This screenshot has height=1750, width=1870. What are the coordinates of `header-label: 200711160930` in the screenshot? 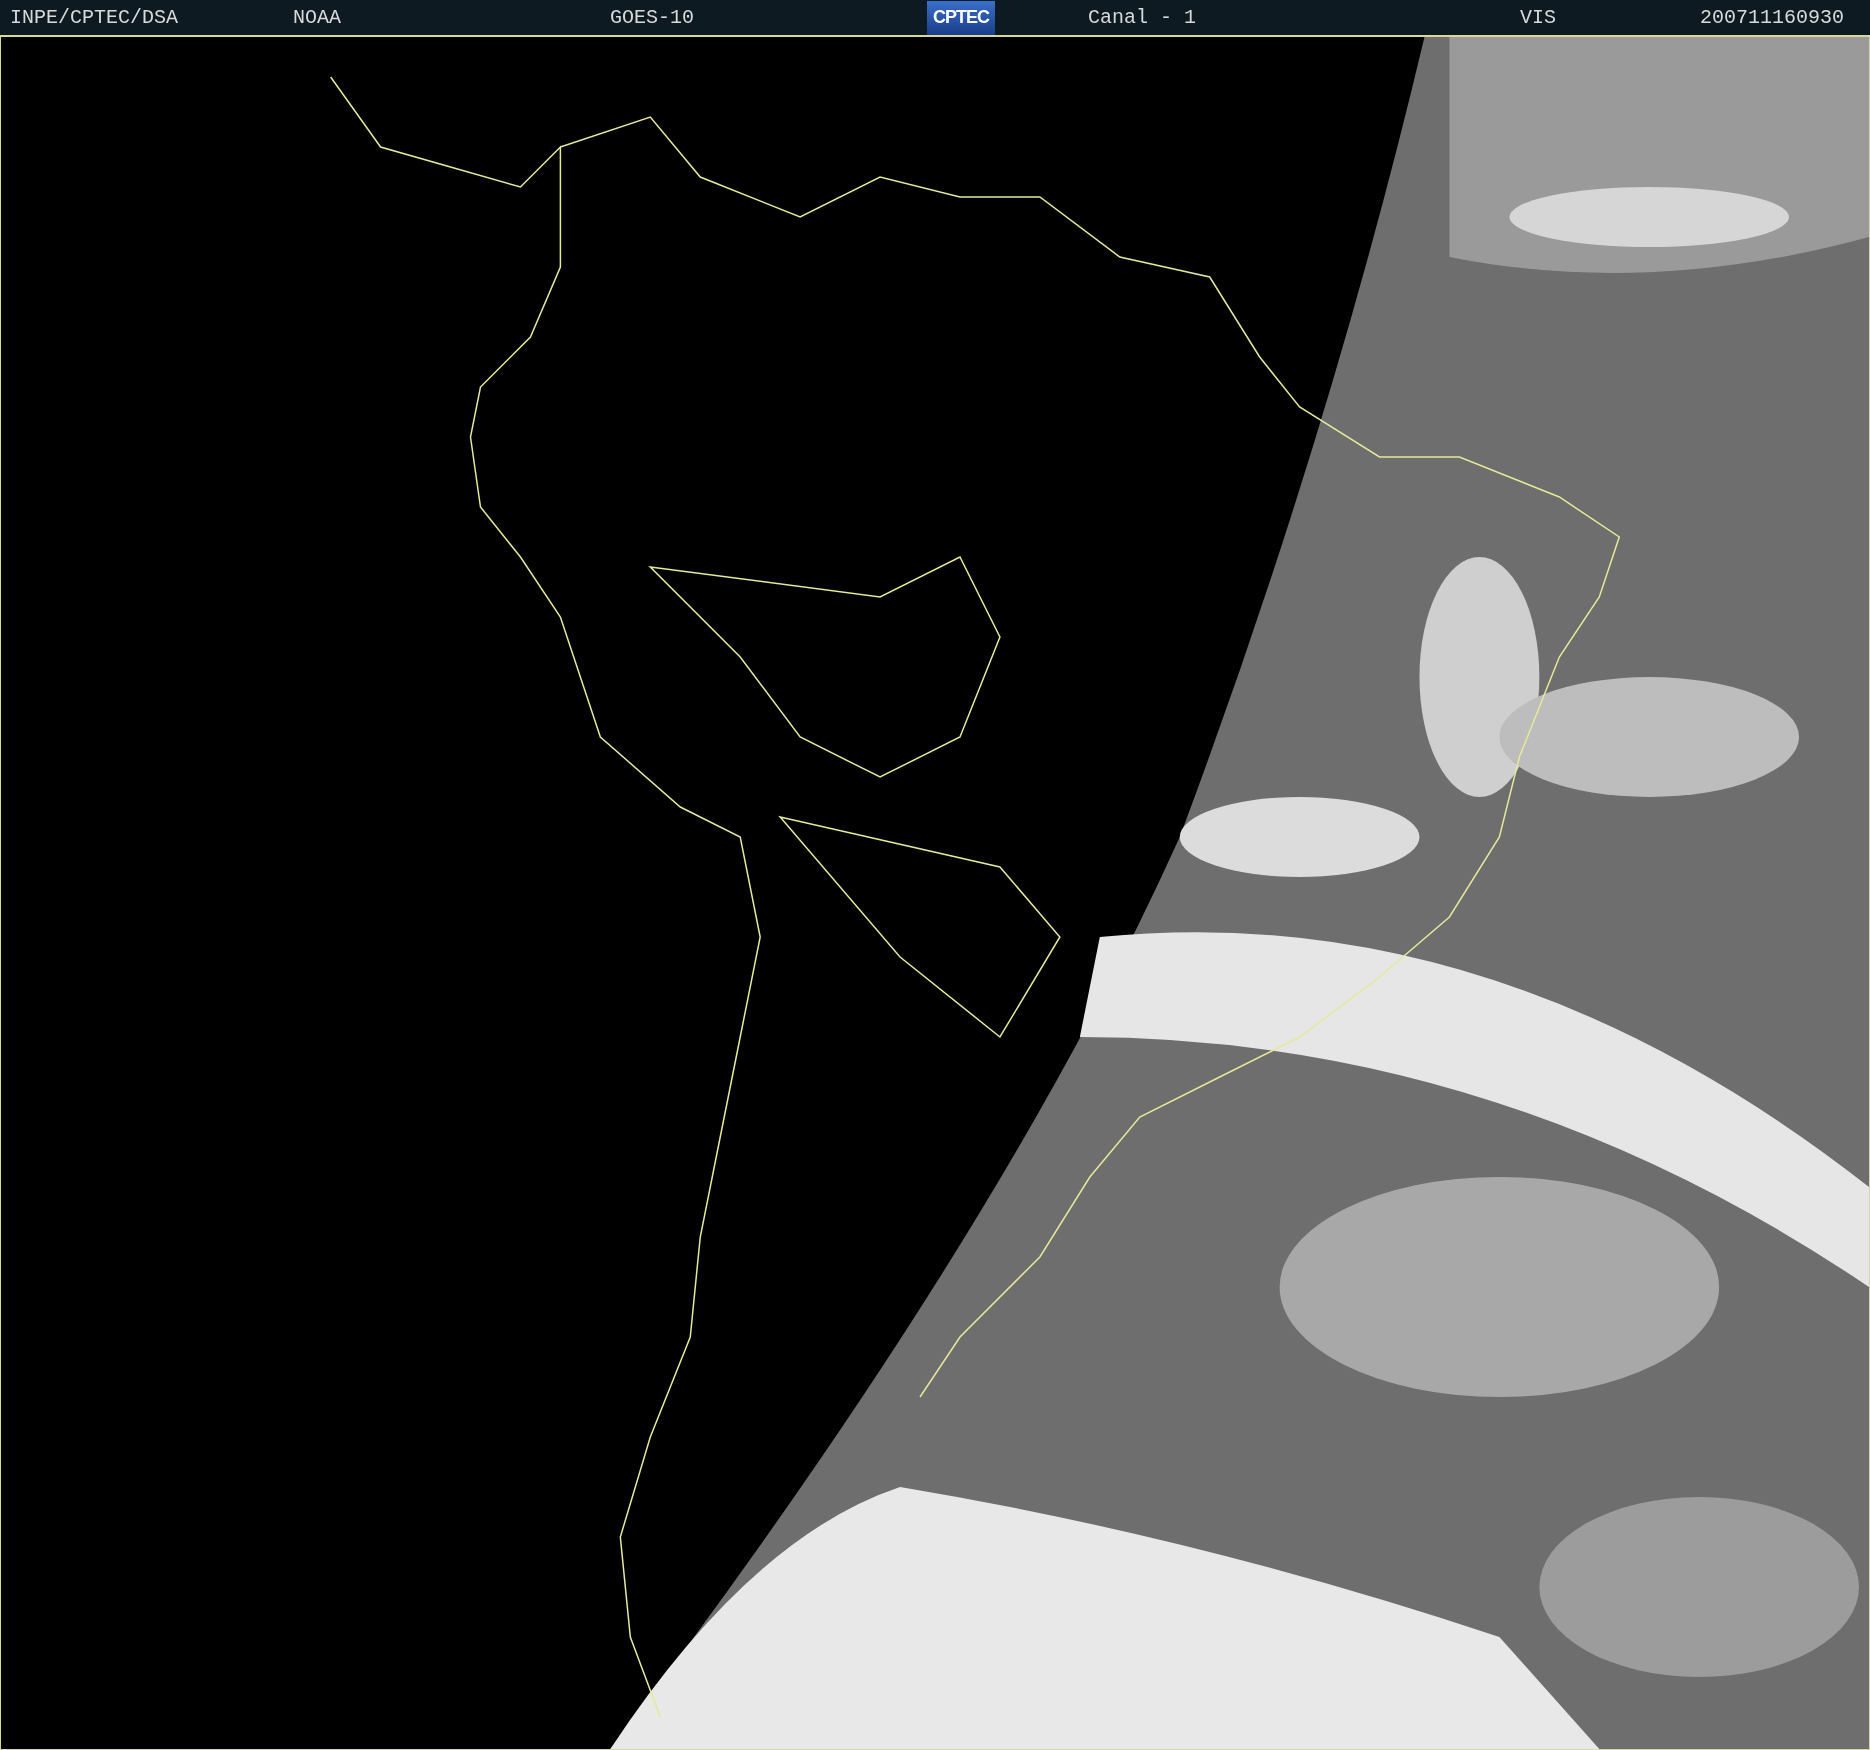 It's located at (1773, 17).